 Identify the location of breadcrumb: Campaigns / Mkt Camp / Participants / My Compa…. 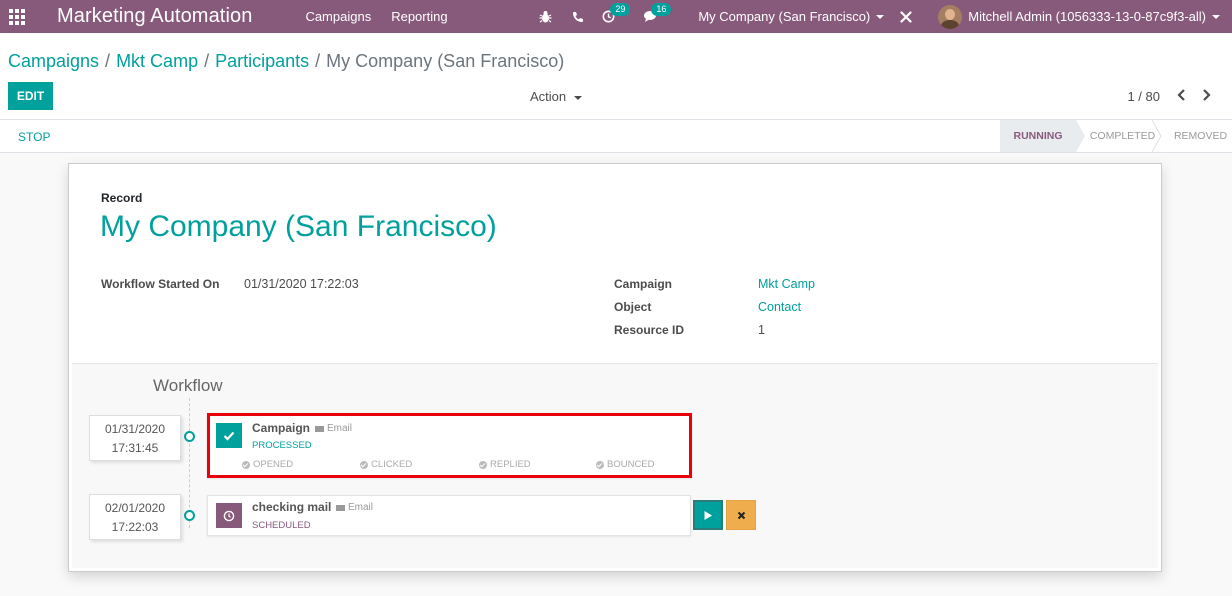
(286, 61).